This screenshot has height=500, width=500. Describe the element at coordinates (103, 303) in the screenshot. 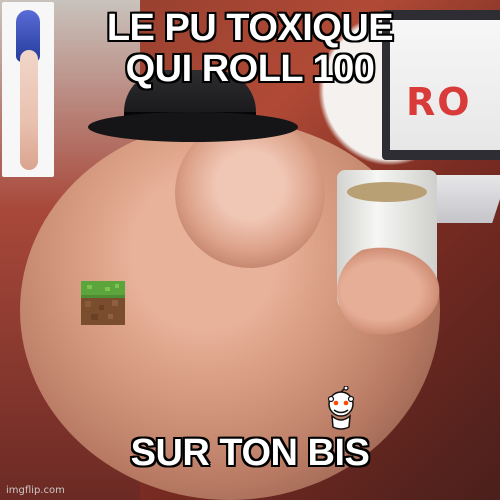

I see `minecraft-grass-block-icon` at that location.